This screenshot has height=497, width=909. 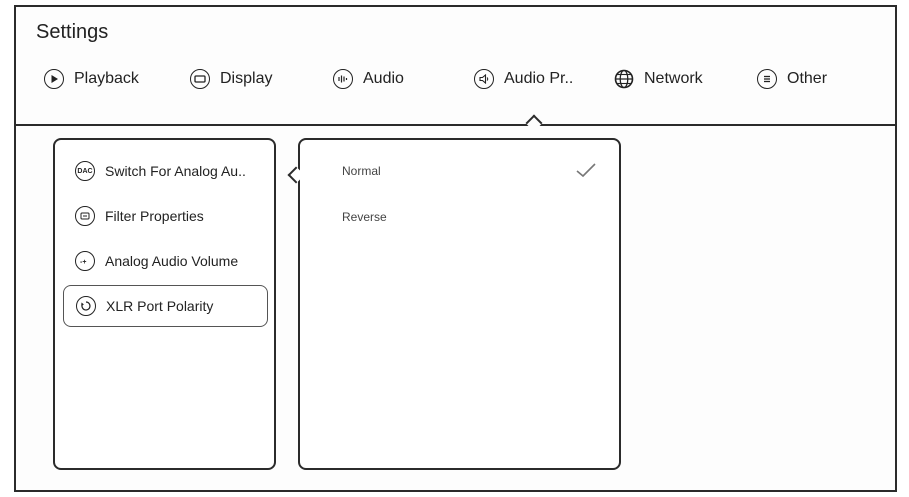 What do you see at coordinates (484, 79) in the screenshot?
I see `speaker-icon` at bounding box center [484, 79].